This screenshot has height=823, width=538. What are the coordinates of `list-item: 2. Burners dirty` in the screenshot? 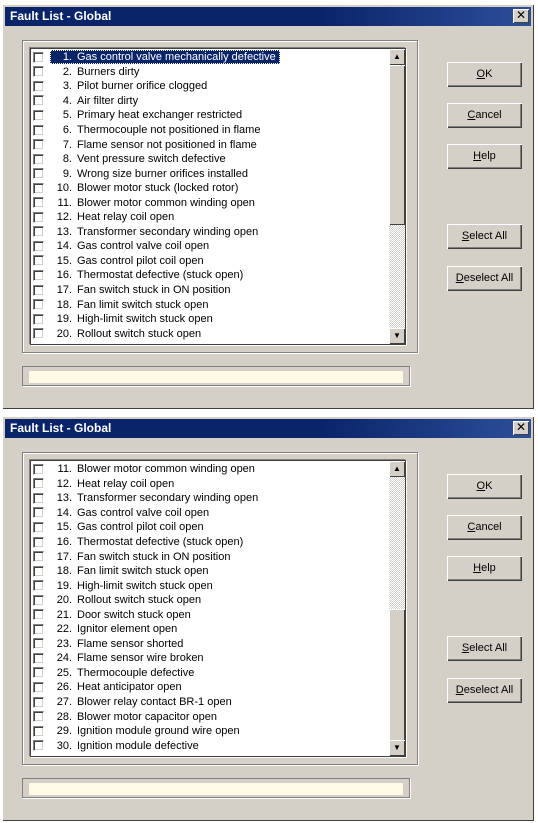 It's located at (210, 72).